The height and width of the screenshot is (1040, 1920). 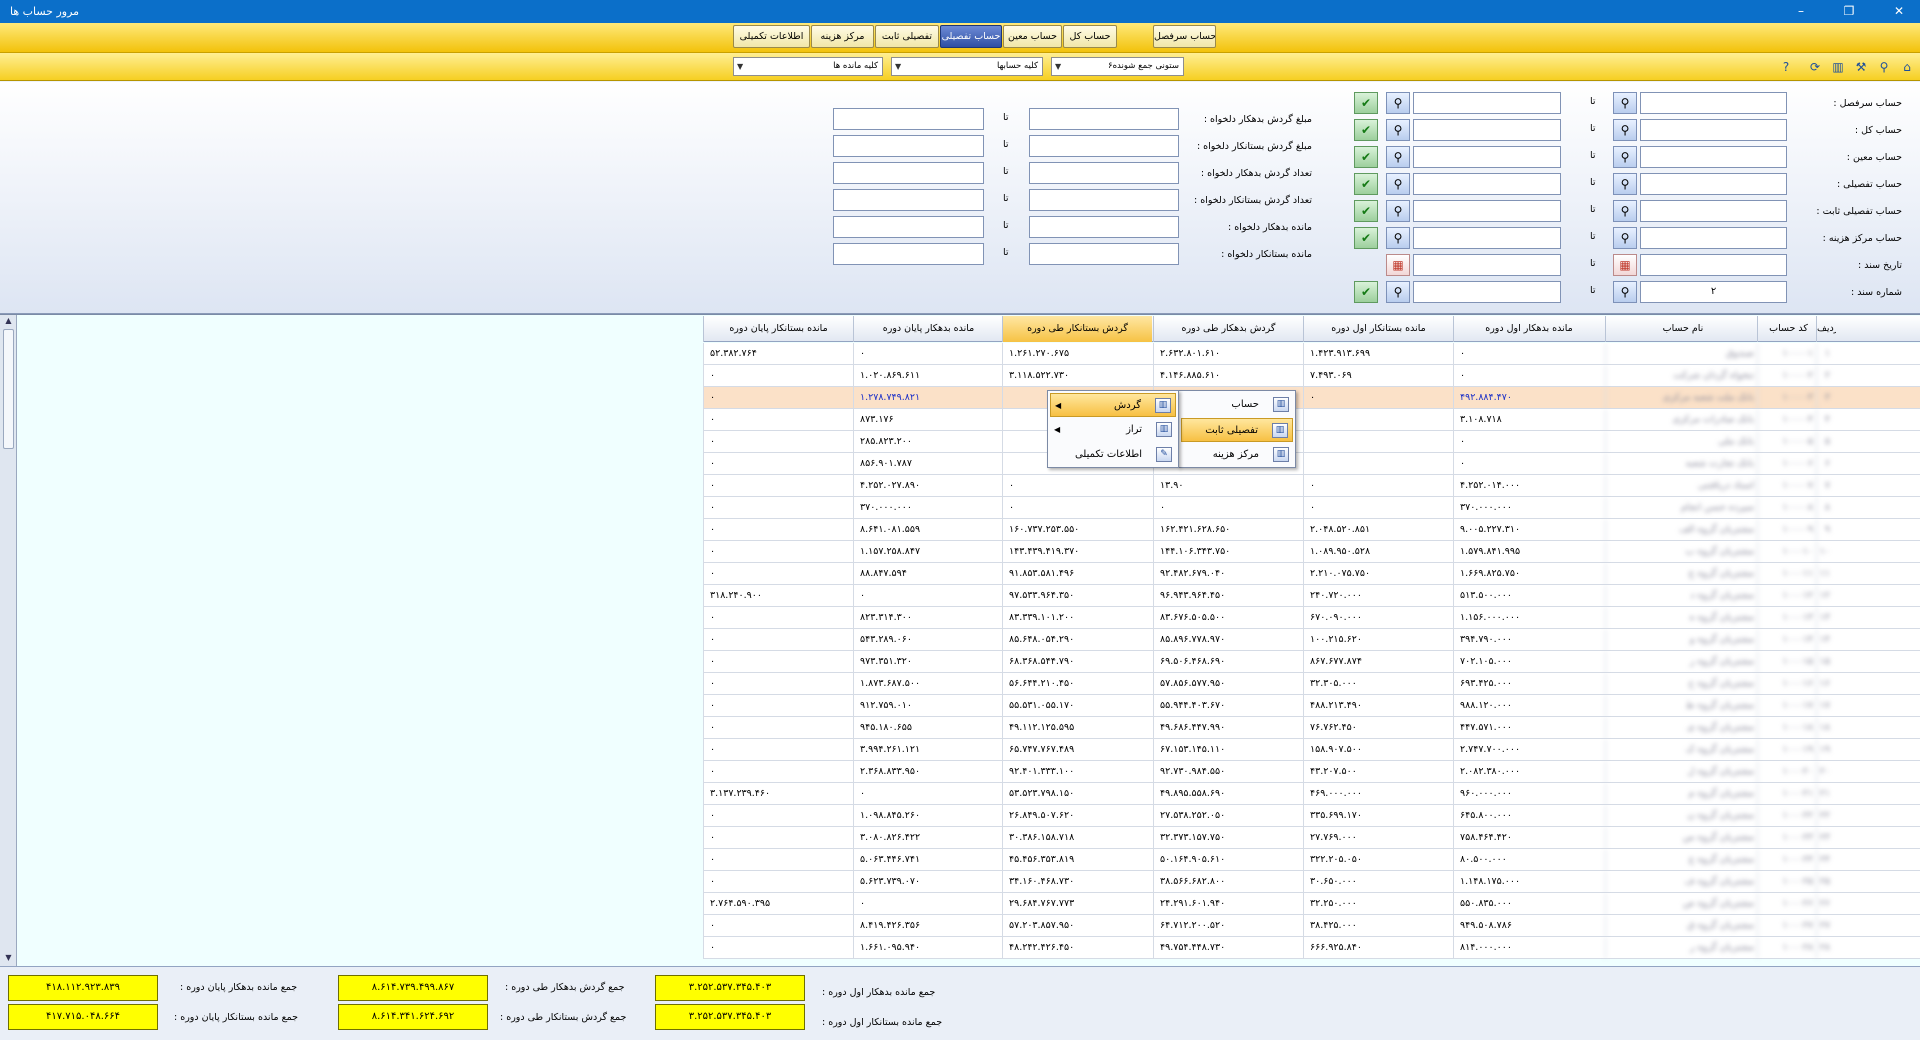 I want to click on header-open-credit: مانده بستانکار اول دوره, so click(x=1378, y=329).